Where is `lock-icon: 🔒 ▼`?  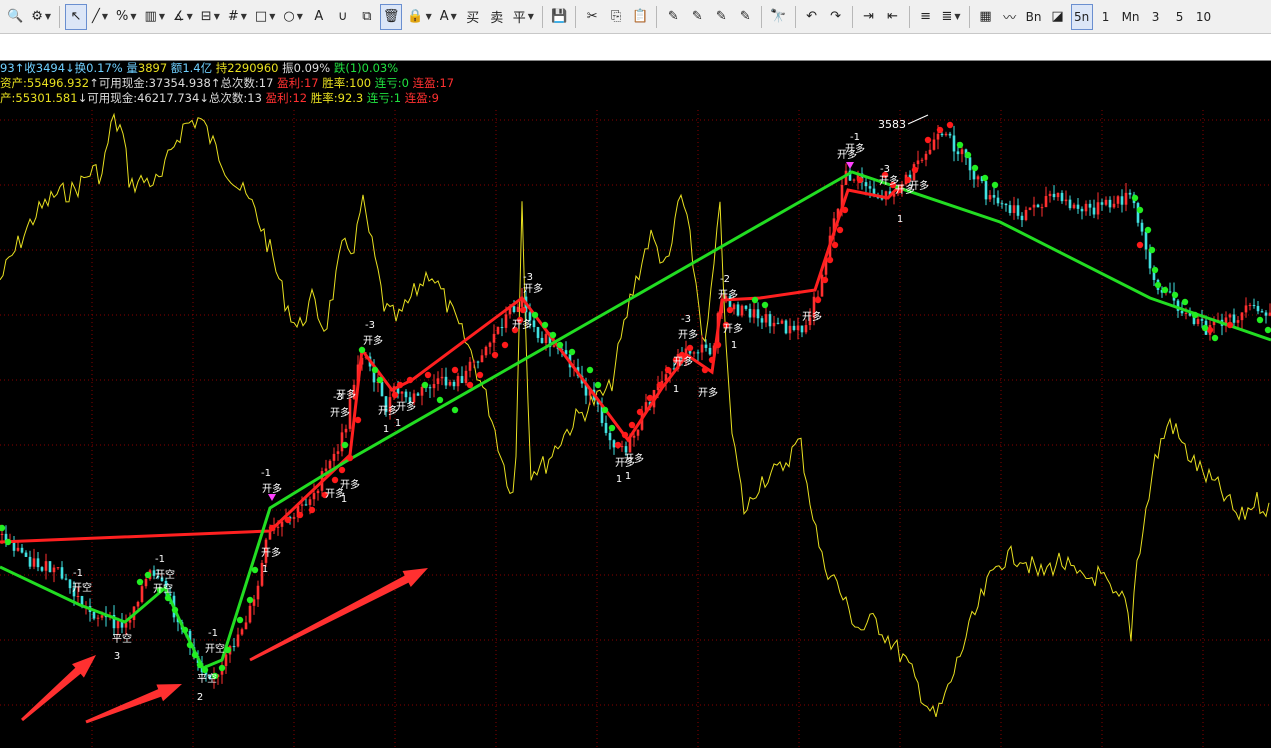
lock-icon: 🔒 ▼ is located at coordinates (419, 17).